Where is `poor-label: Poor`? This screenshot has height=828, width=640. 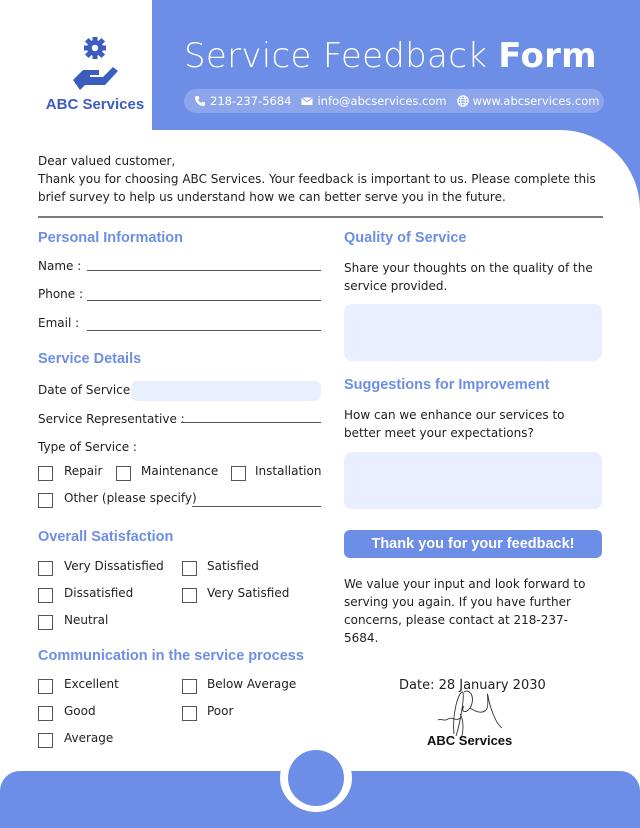
poor-label: Poor is located at coordinates (220, 711).